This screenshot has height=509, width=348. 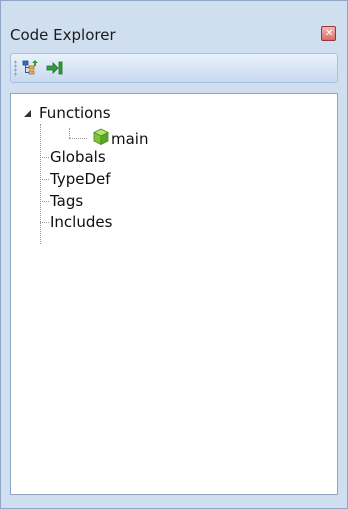 I want to click on tree-view-button, so click(x=31, y=68).